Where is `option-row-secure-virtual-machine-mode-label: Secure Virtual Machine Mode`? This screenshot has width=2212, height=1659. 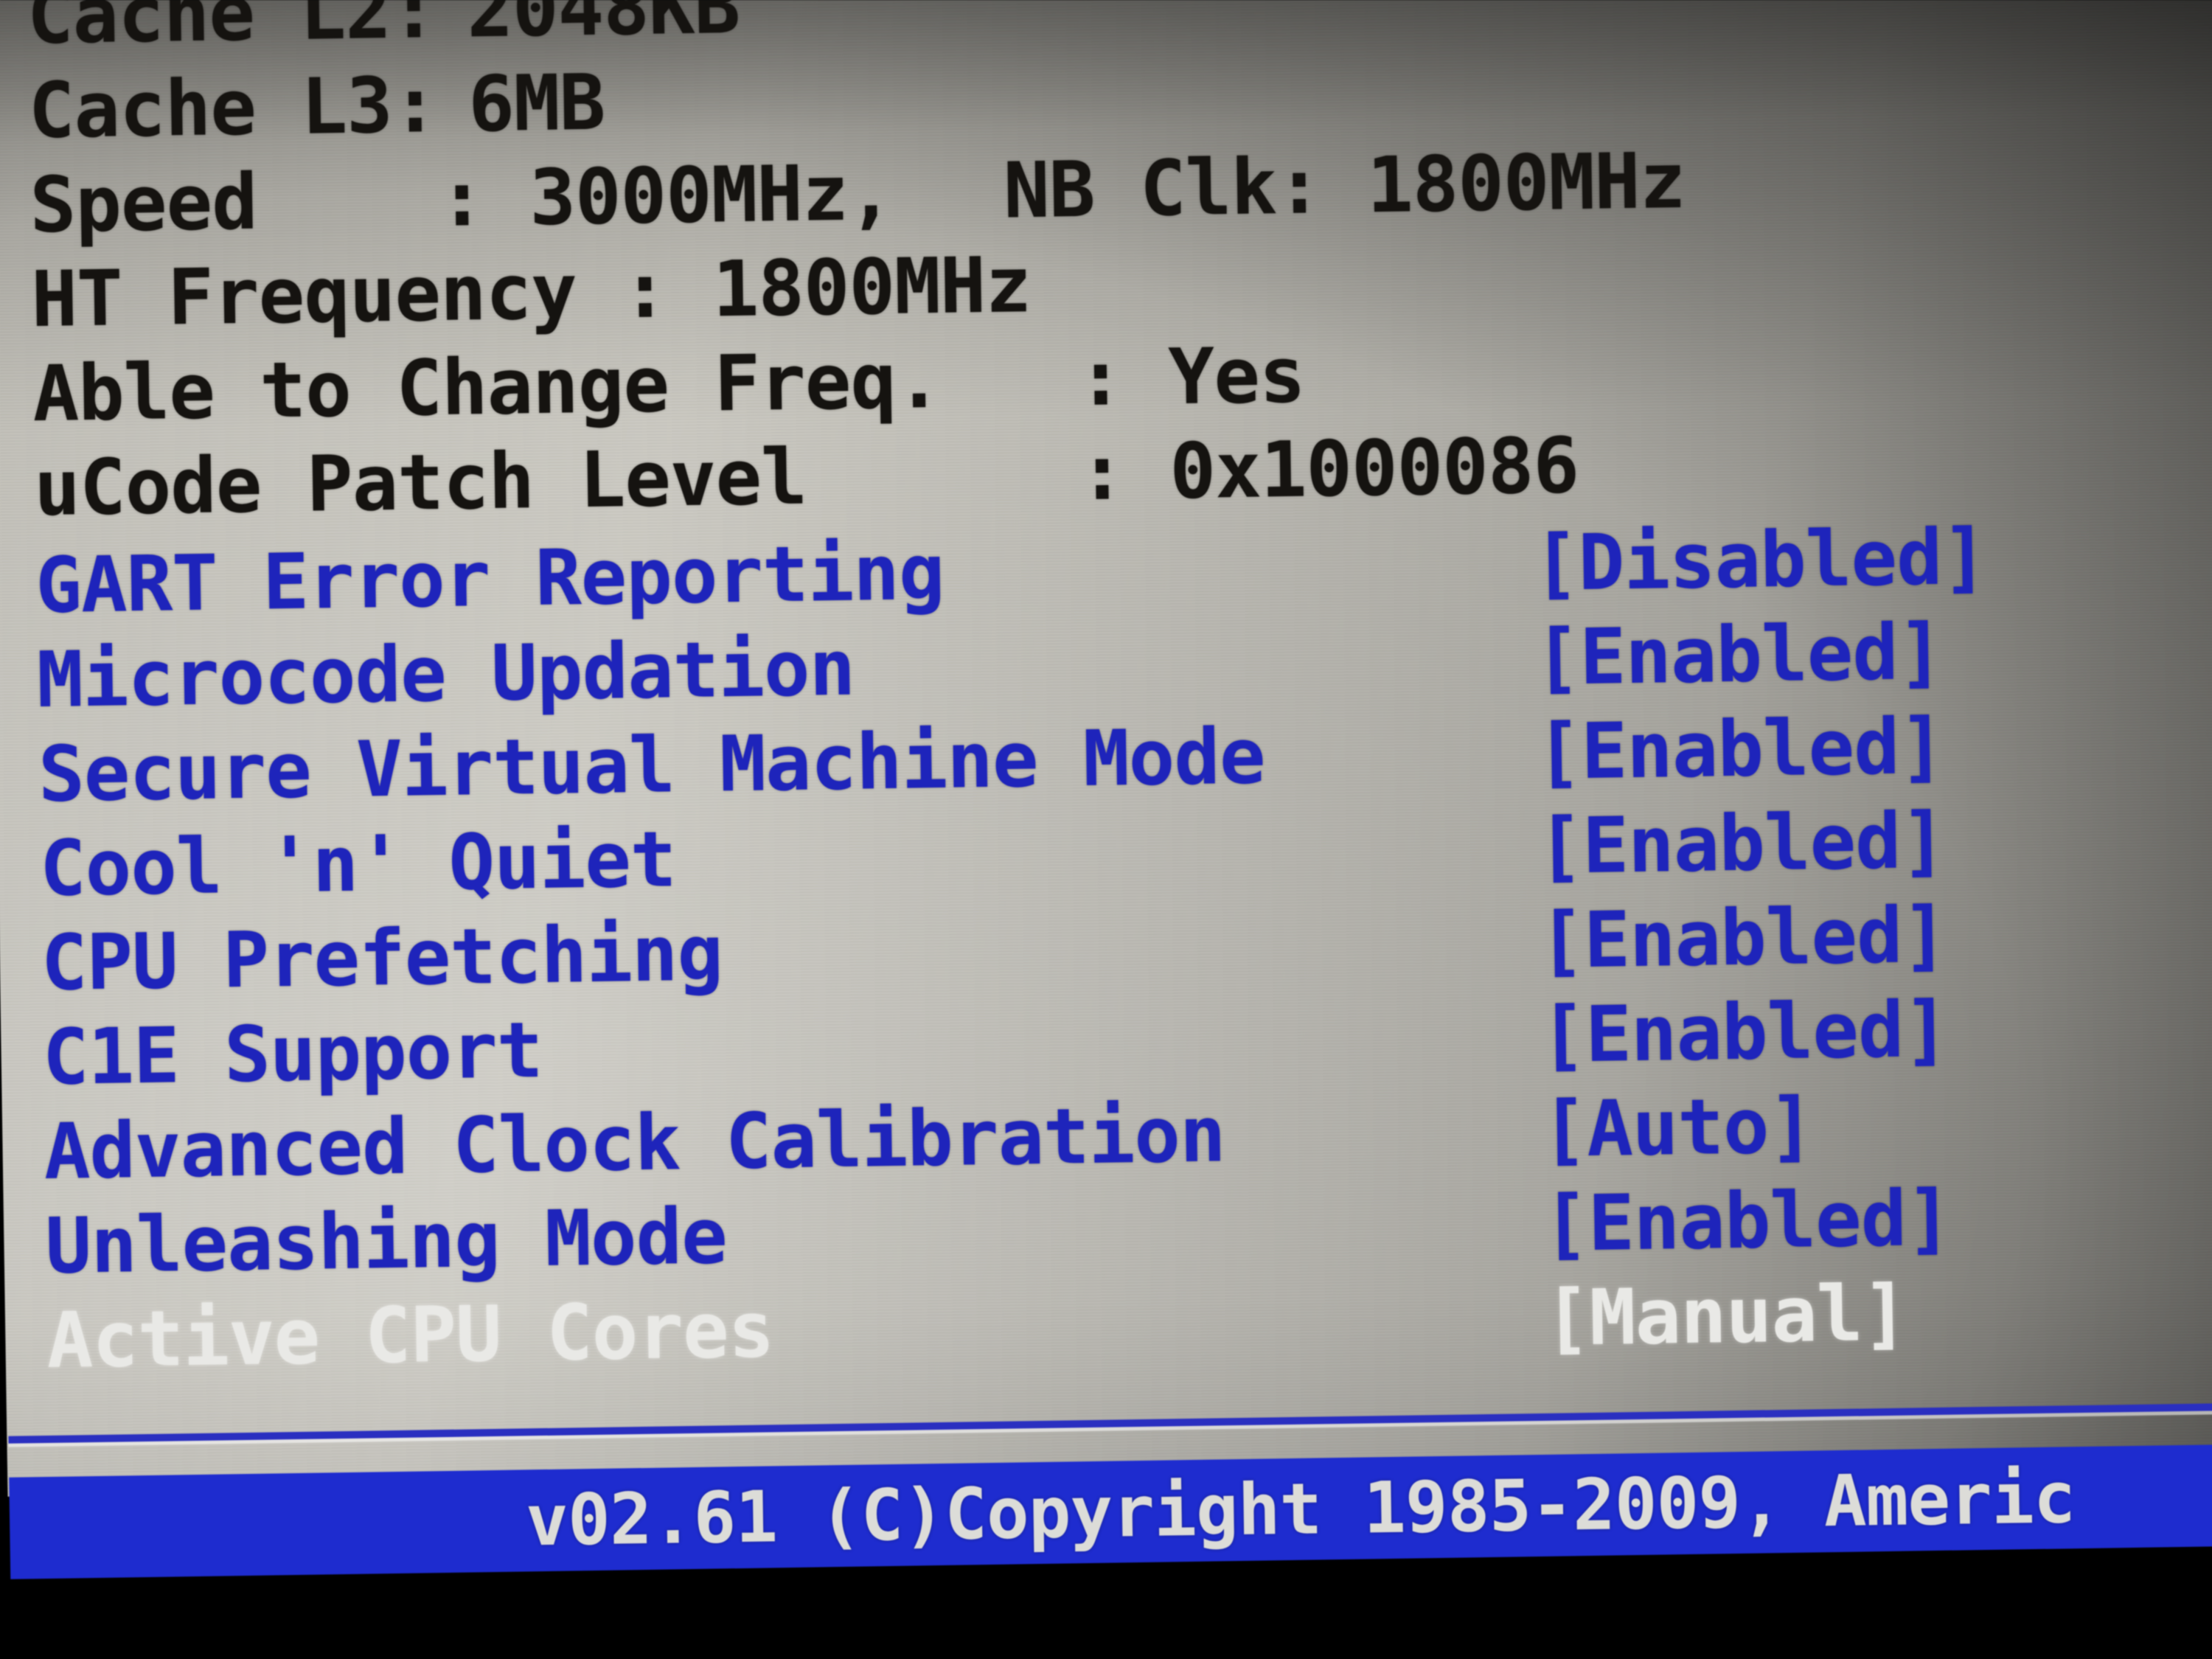 option-row-secure-virtual-machine-mode-label: Secure Virtual Machine Mode is located at coordinates (652, 765).